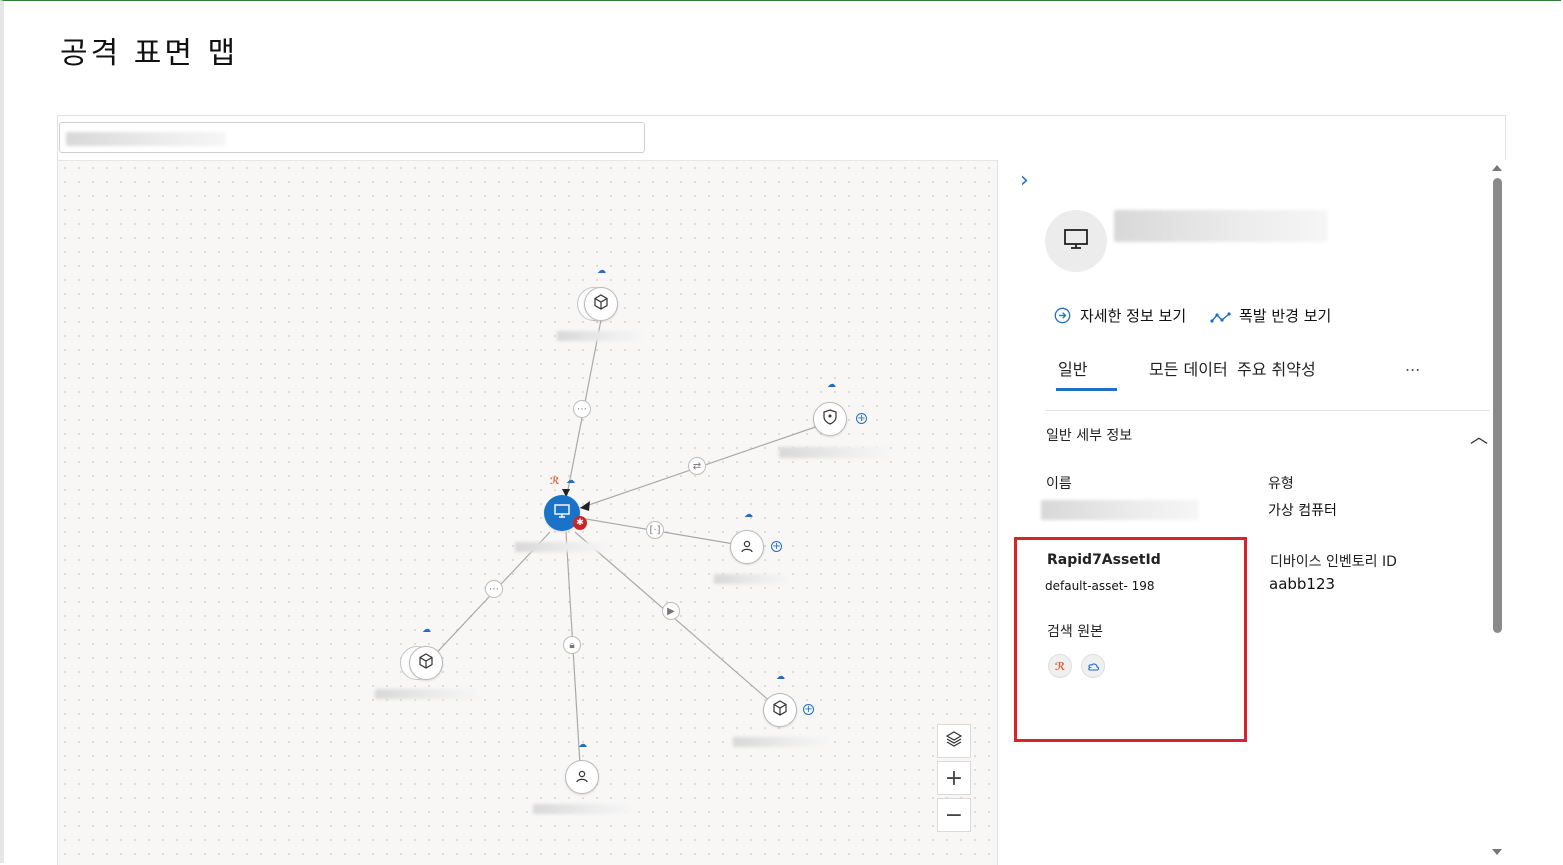 This screenshot has height=865, width=1563. I want to click on zoom-out-button: −, so click(954, 815).